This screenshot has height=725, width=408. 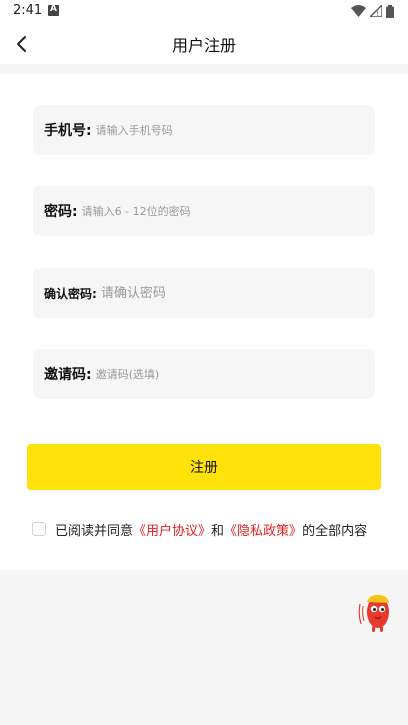 What do you see at coordinates (39, 529) in the screenshot?
I see `agree-checkbox` at bounding box center [39, 529].